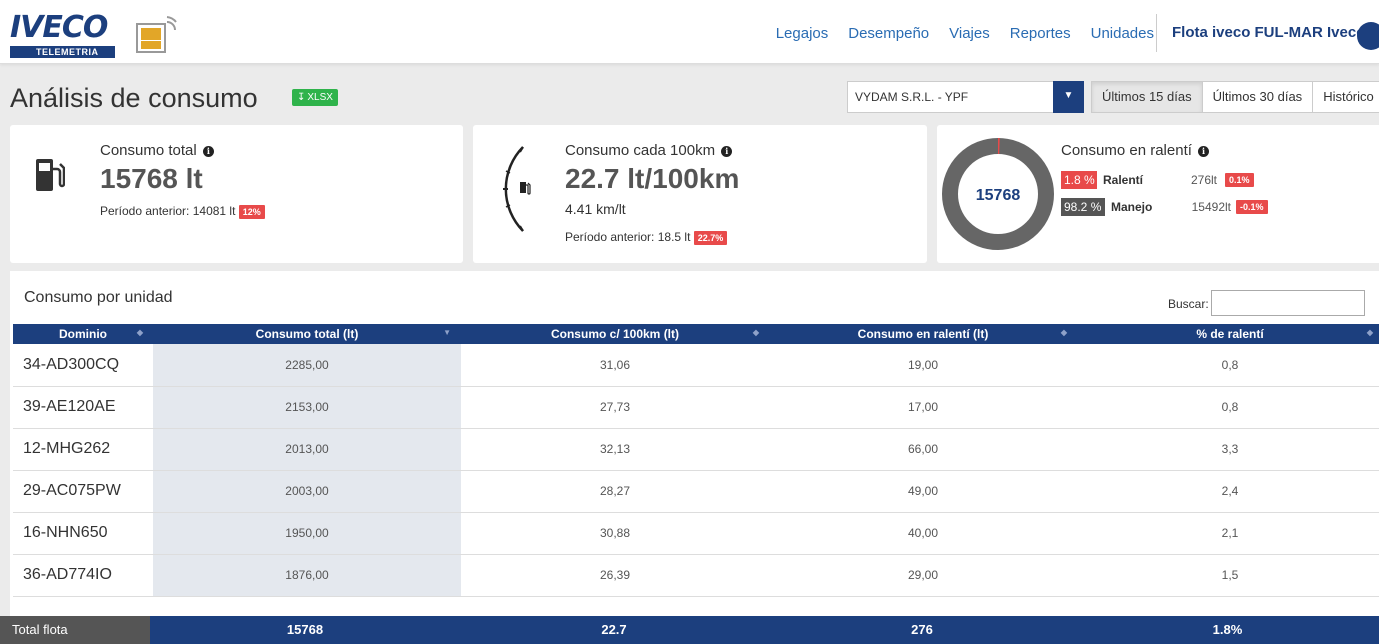 Image resolution: width=1379 pixels, height=644 pixels. Describe the element at coordinates (652, 178) in the screenshot. I see `kpi-100km-value: 22.7 lt/100km` at that location.